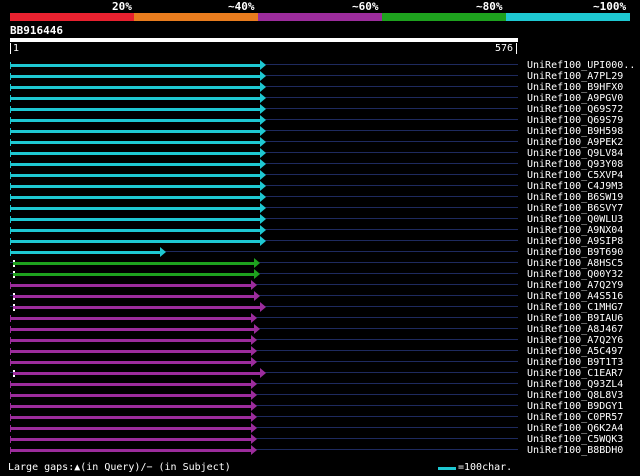 The image size is (640, 476). Describe the element at coordinates (575, 296) in the screenshot. I see `hit-label-link: UniRef100_A4S516` at that location.